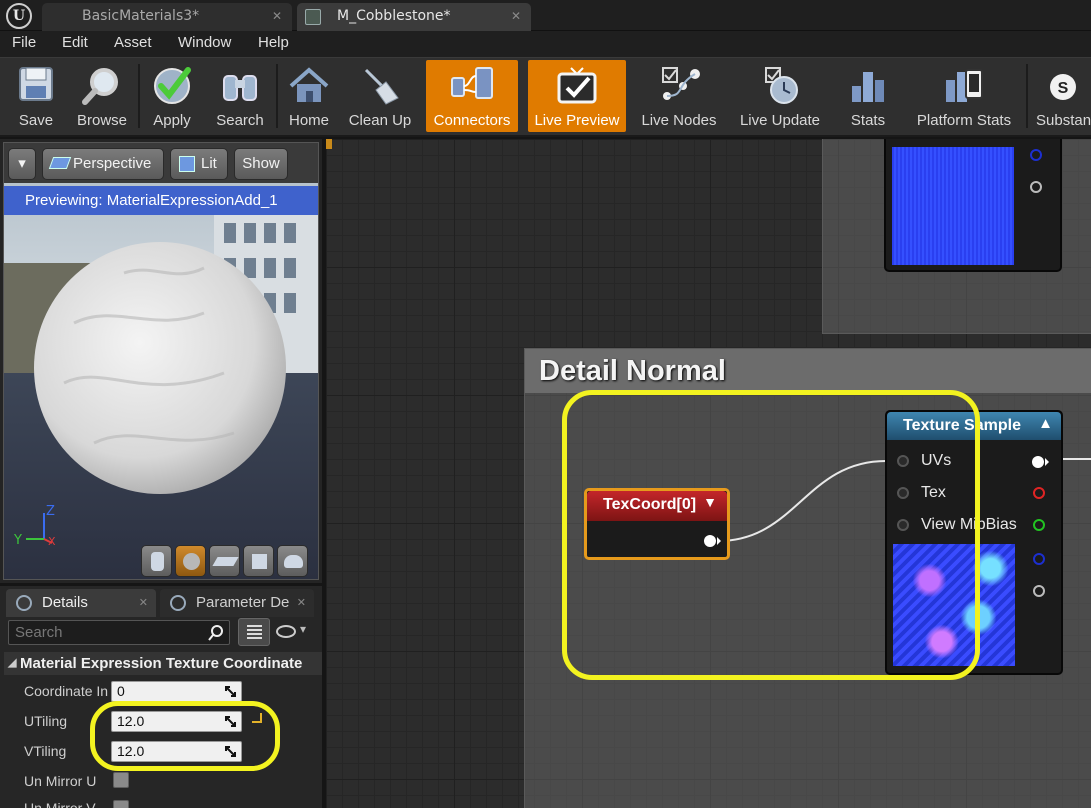 The height and width of the screenshot is (808, 1091). What do you see at coordinates (414, 17) in the screenshot?
I see `tab-m-cobblestone: M_Cobblestone* ✕` at bounding box center [414, 17].